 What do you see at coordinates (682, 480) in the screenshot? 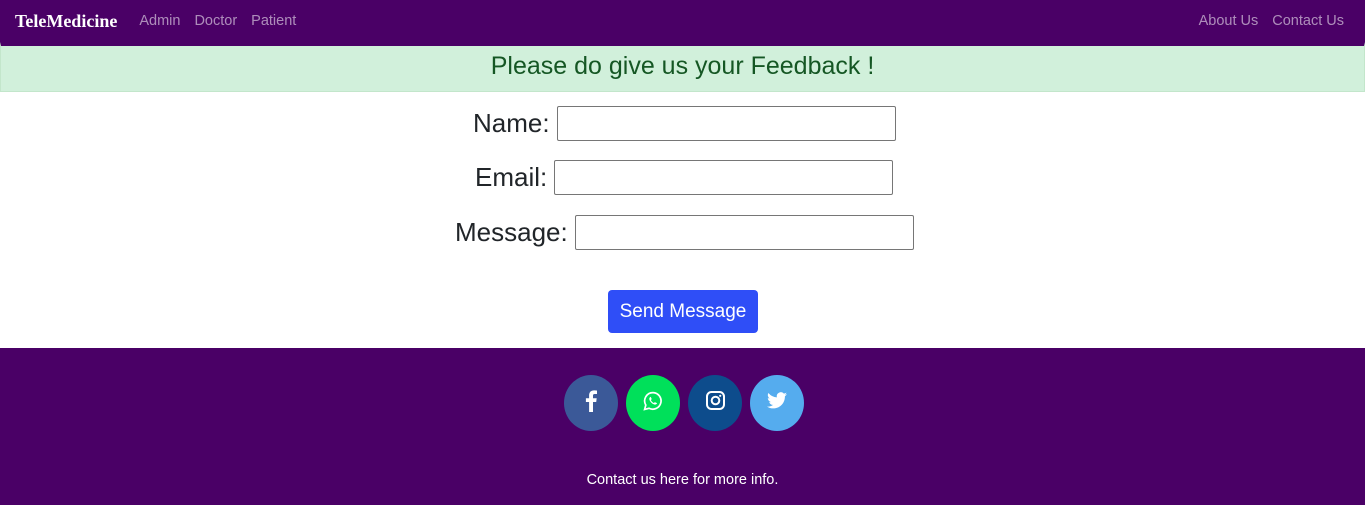
I see `footer-contact-text: Contact us here for more info.` at bounding box center [682, 480].